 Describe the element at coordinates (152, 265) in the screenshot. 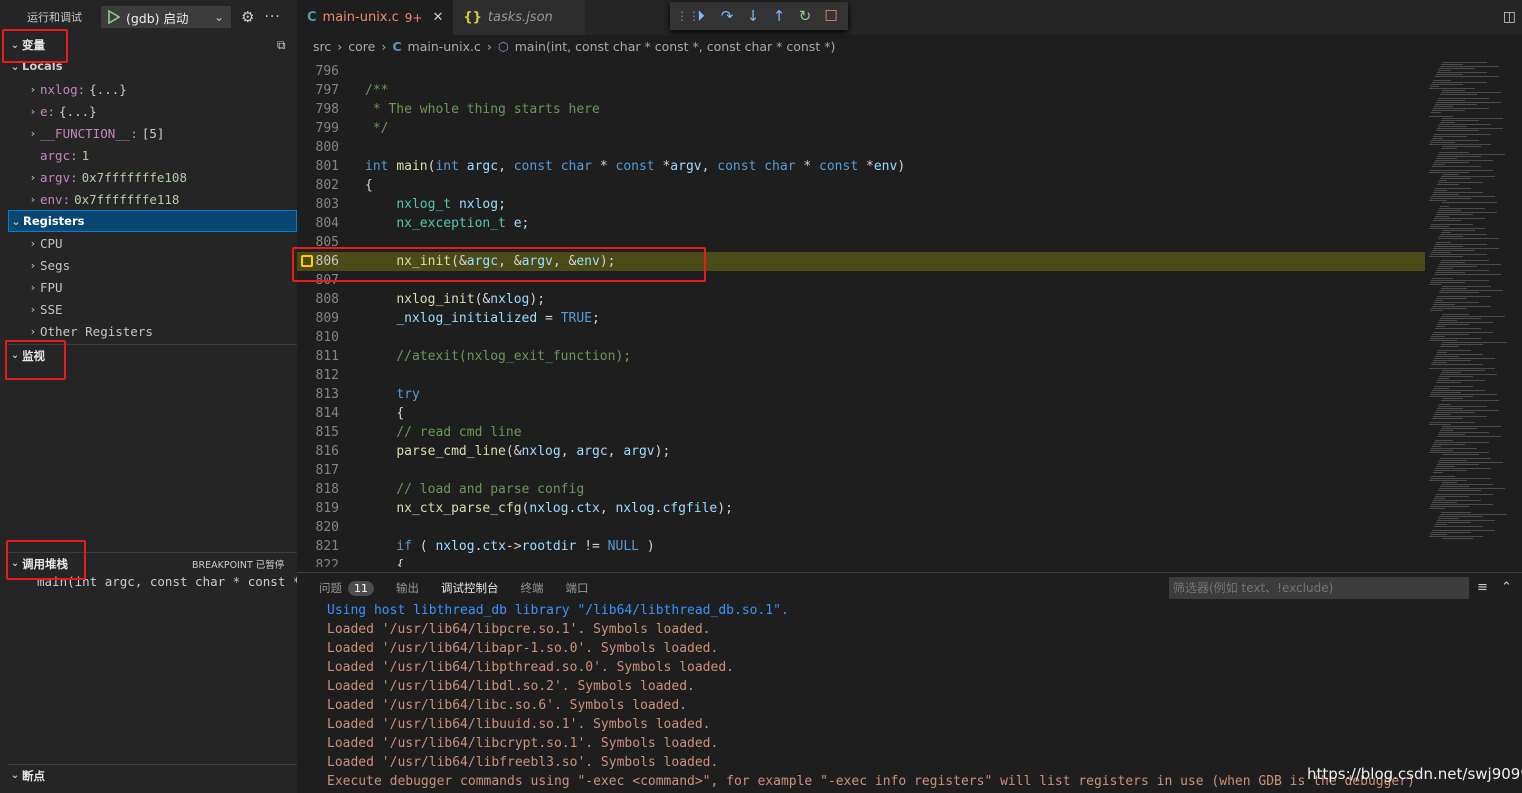

I see `register-group: › Segs` at that location.